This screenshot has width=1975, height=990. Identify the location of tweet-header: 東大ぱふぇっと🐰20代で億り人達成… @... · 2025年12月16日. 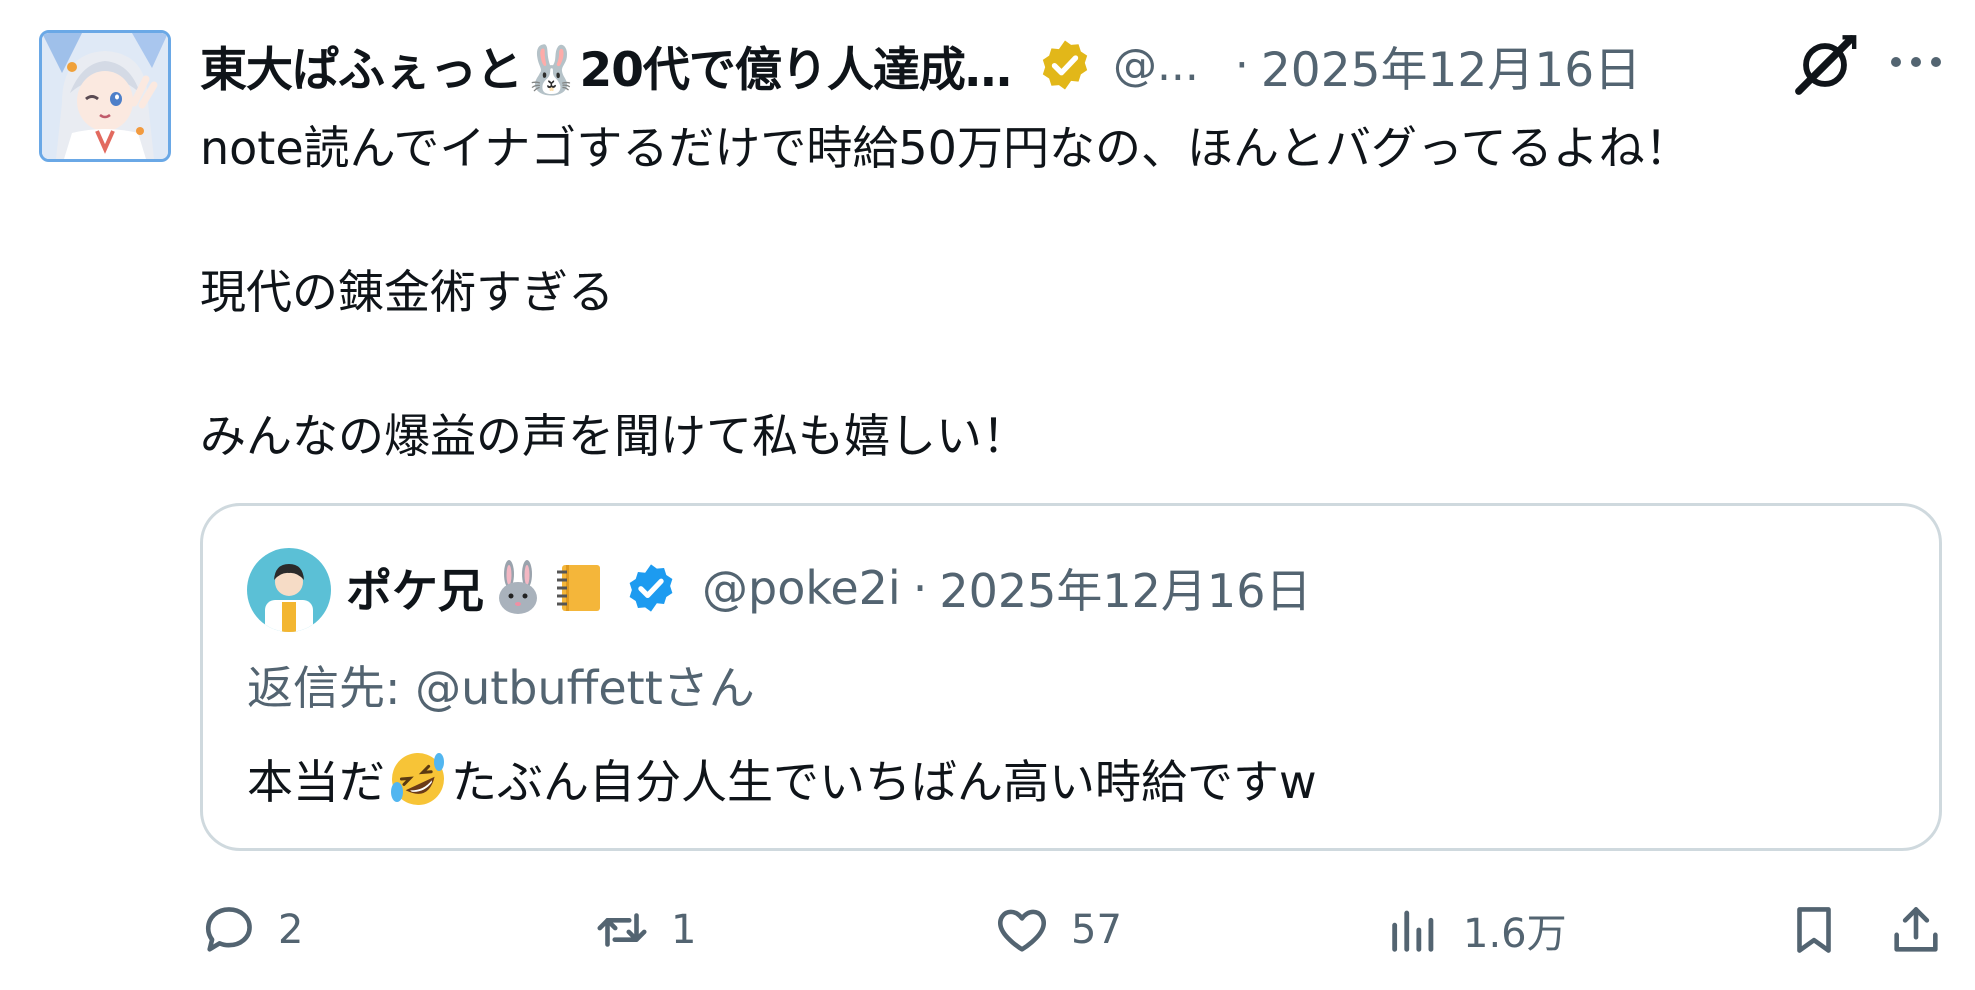
(1070, 65).